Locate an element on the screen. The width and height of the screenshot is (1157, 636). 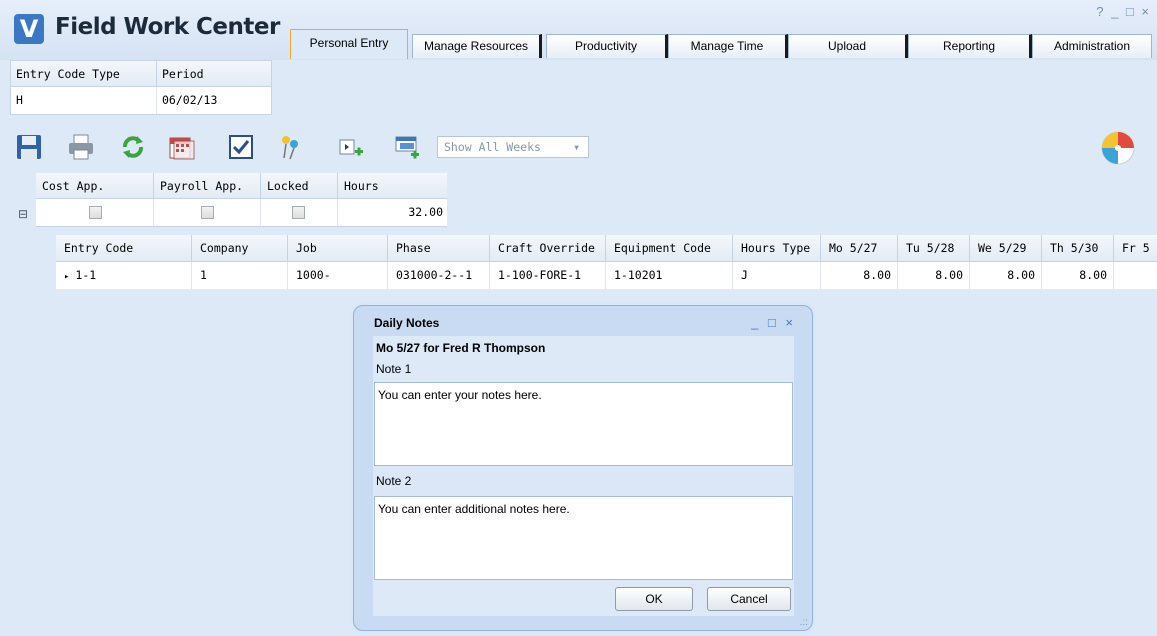
checkbox-icon is located at coordinates (241, 147).